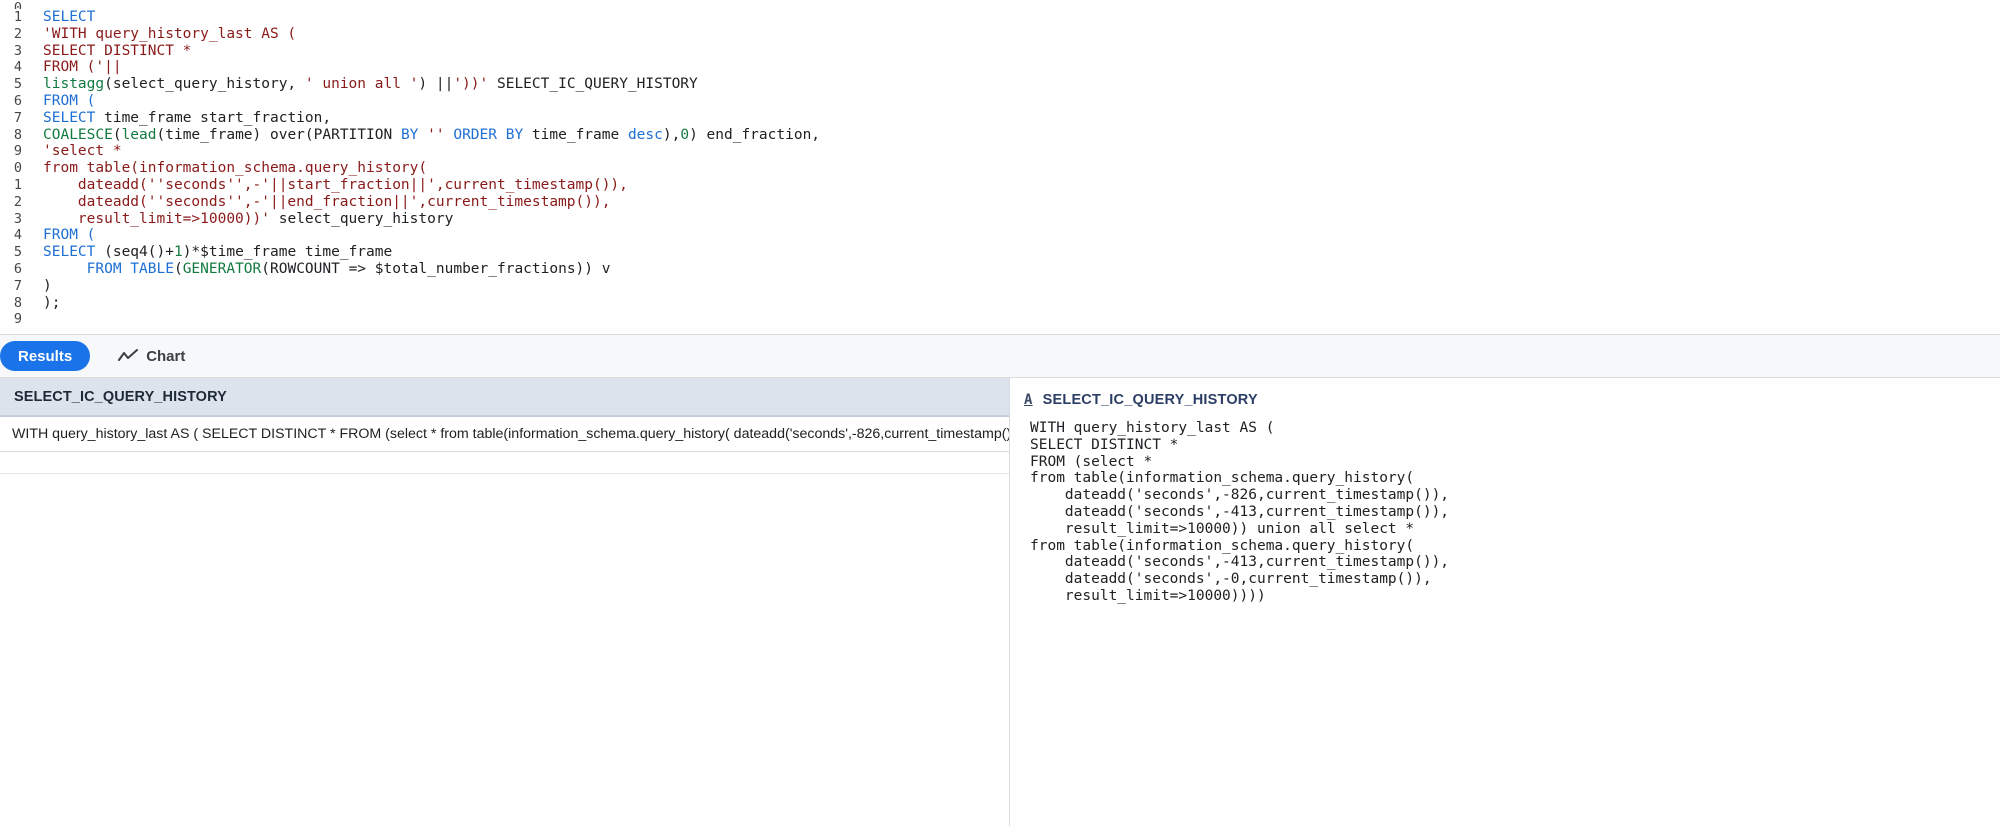 The width and height of the screenshot is (2000, 826). What do you see at coordinates (69, 17) in the screenshot?
I see `code-line-text: SELECT` at bounding box center [69, 17].